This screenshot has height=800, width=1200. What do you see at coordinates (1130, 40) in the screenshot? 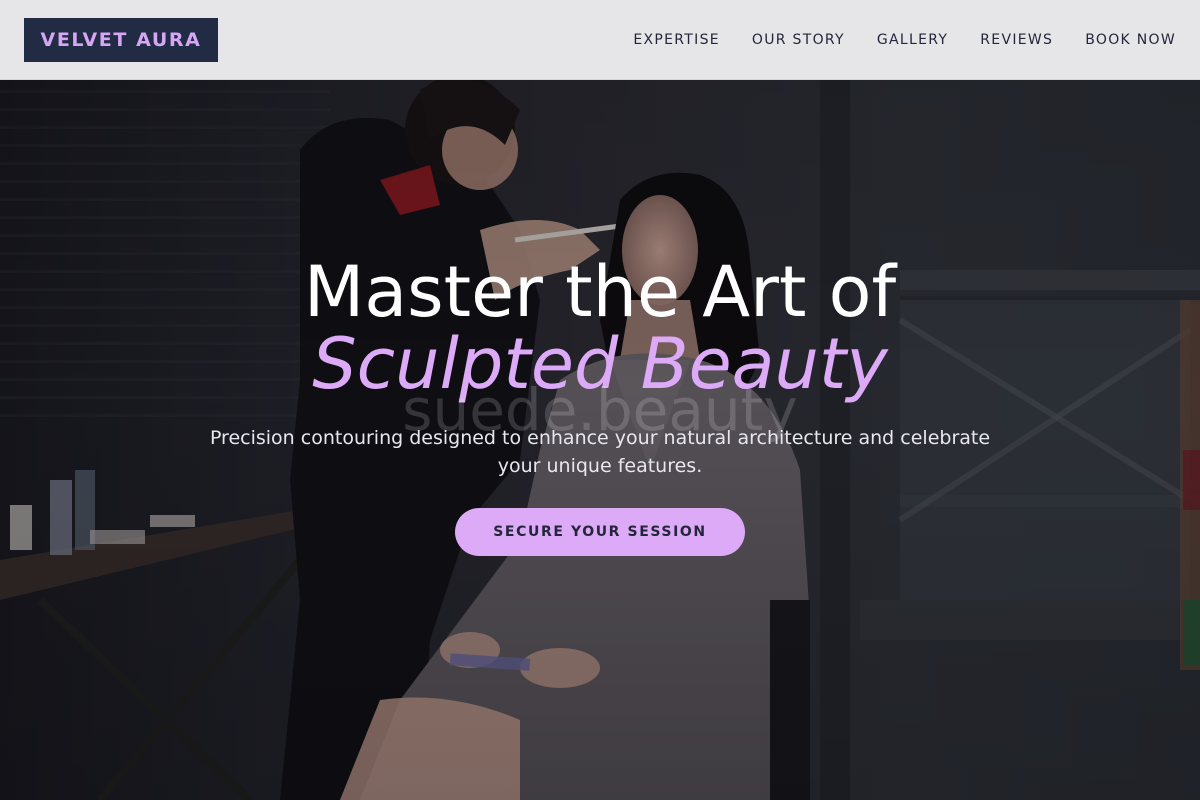
I see `nav-item-book-now: BOOK NOW` at bounding box center [1130, 40].